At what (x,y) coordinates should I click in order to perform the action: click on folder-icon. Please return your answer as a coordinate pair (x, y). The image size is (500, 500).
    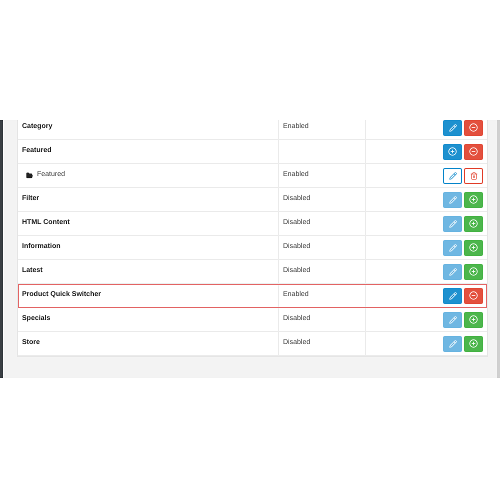
    Looking at the image, I should click on (29, 175).